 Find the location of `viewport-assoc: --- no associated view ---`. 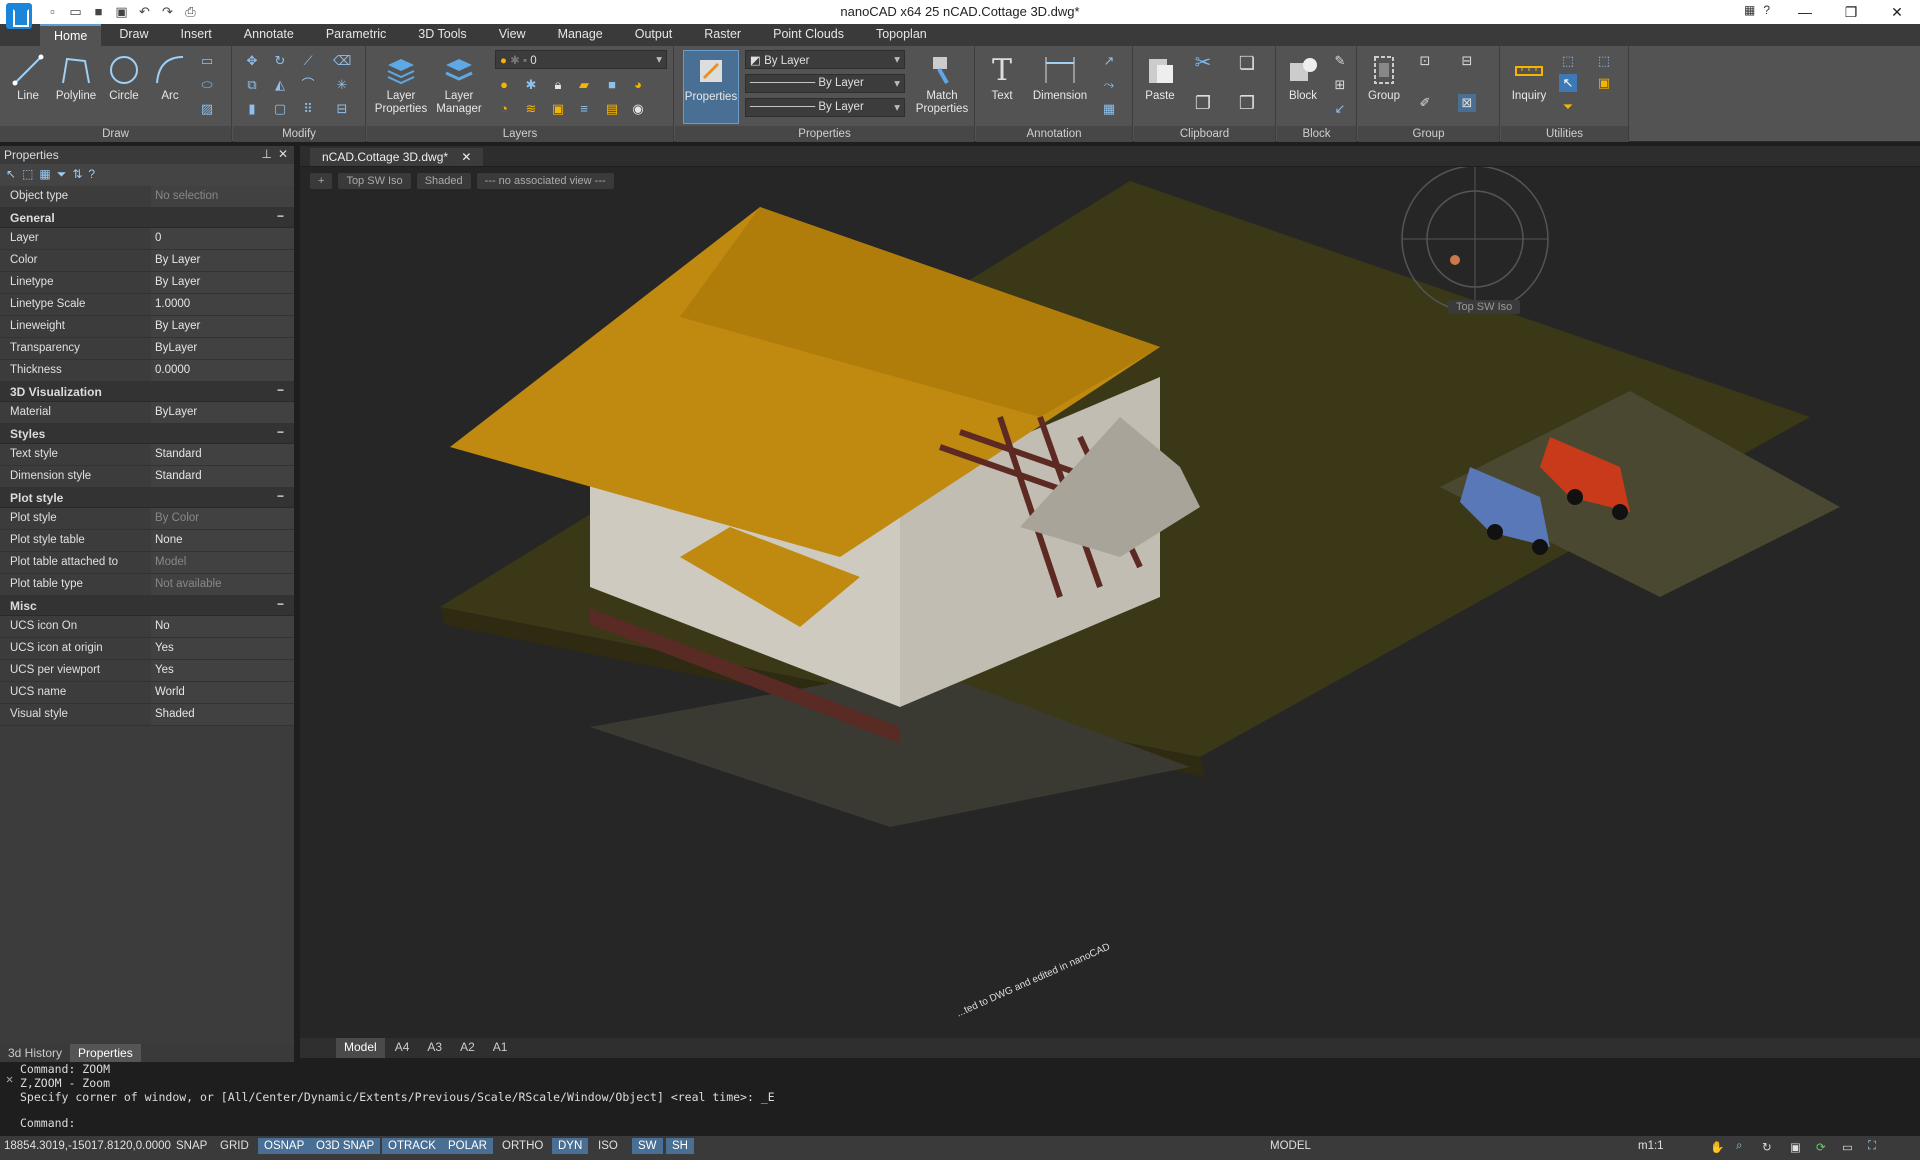

viewport-assoc: --- no associated view --- is located at coordinates (545, 181).